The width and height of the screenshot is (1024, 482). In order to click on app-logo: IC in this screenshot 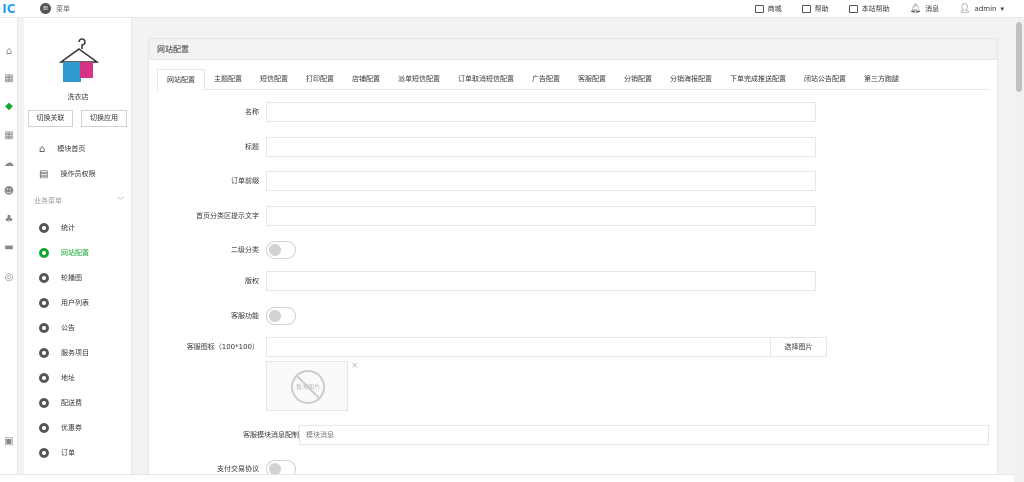, I will do `click(9, 9)`.